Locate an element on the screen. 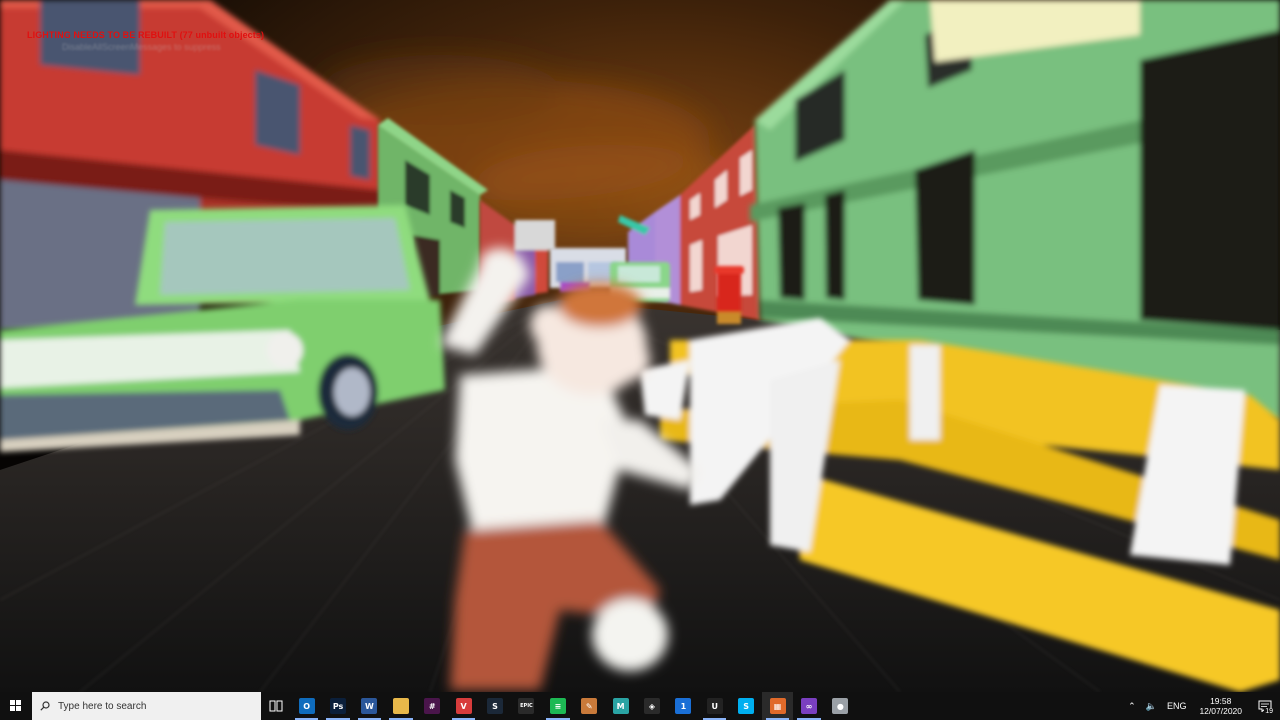 This screenshot has width=1280, height=720. taskbar-app-maya: M is located at coordinates (620, 706).